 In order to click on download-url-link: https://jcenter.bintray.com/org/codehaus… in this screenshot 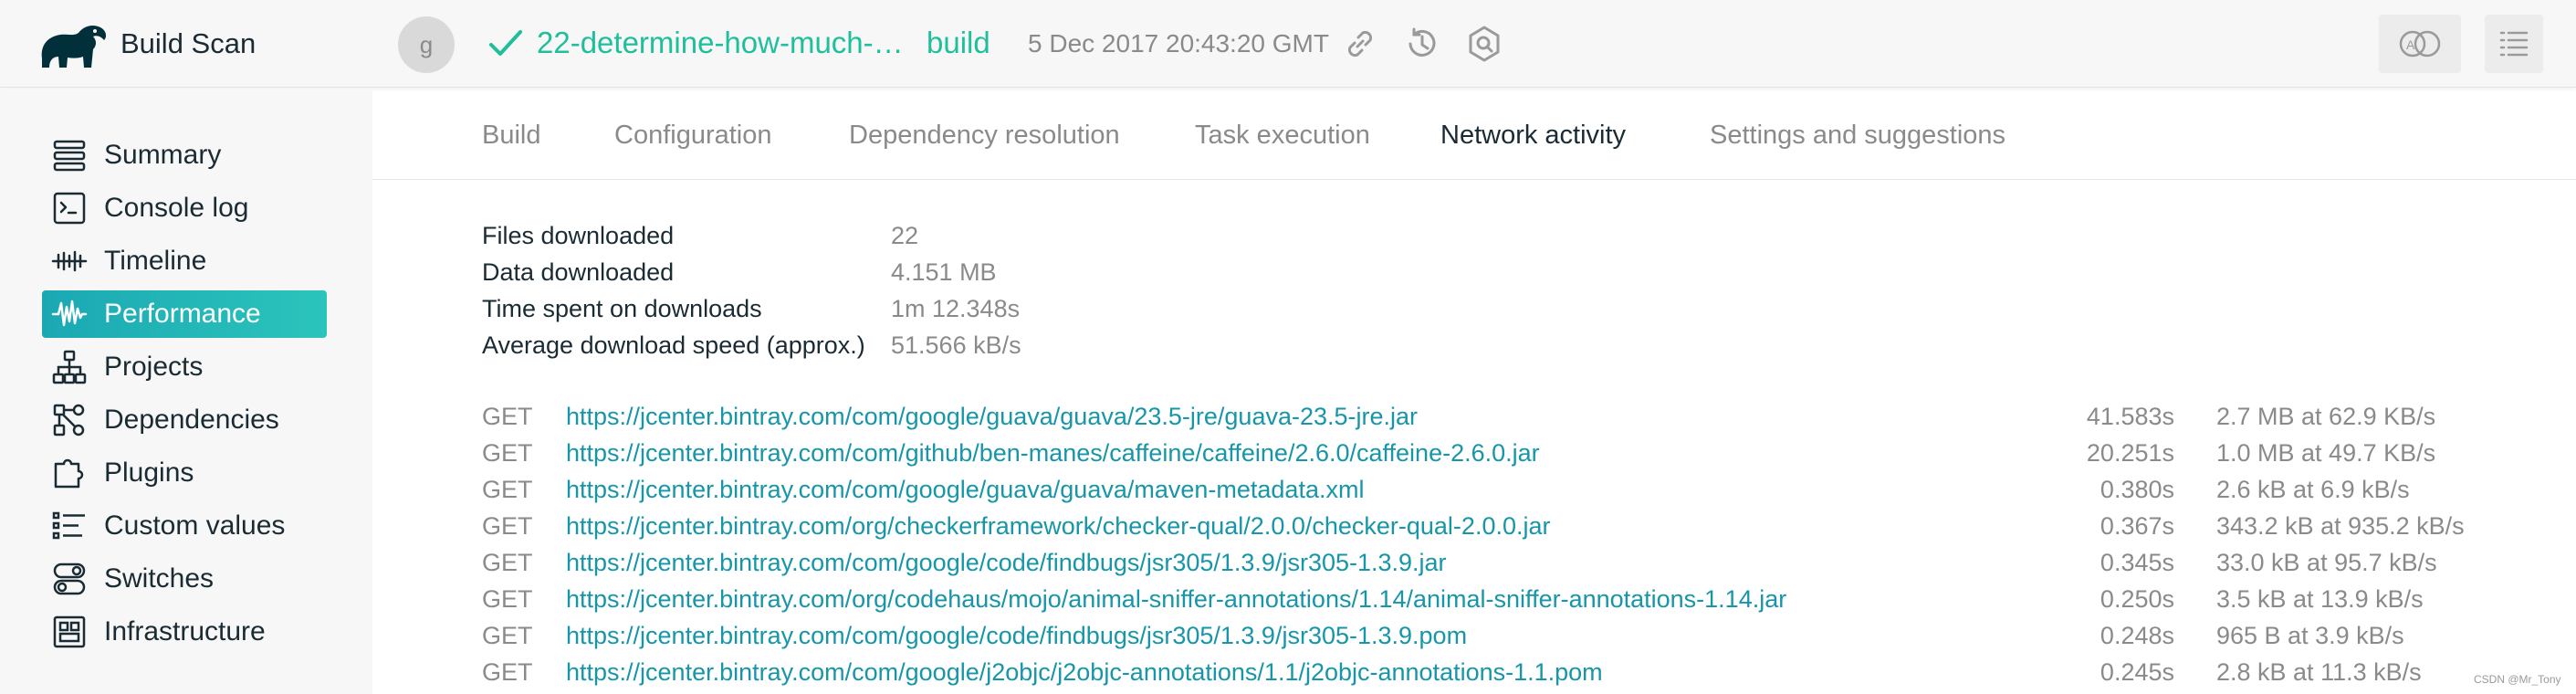, I will do `click(1176, 599)`.